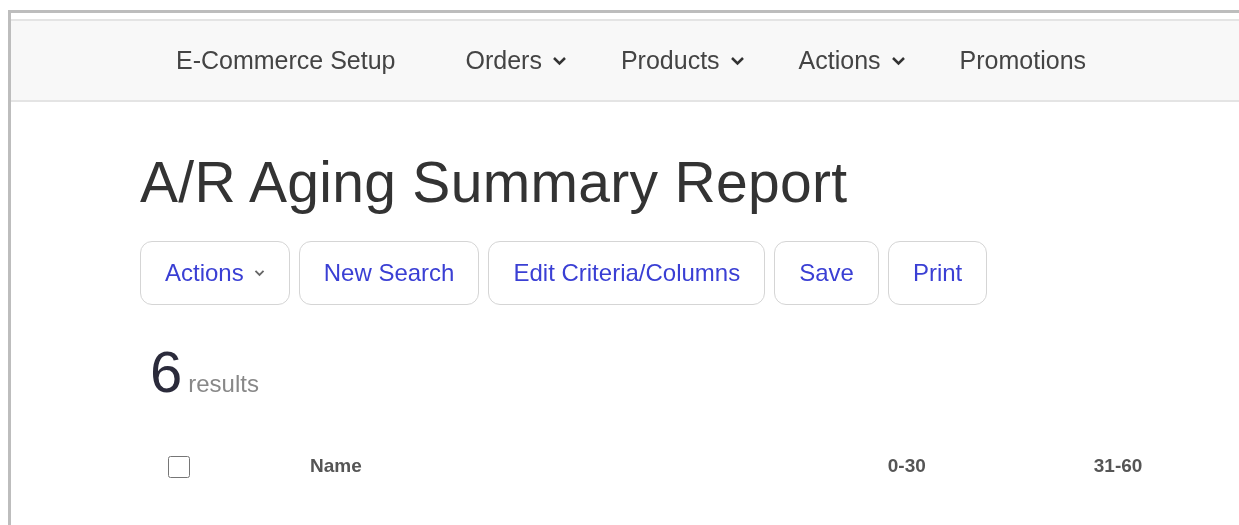 Image resolution: width=1239 pixels, height=525 pixels. I want to click on page-title: A/R Aging Summary Report, so click(494, 182).